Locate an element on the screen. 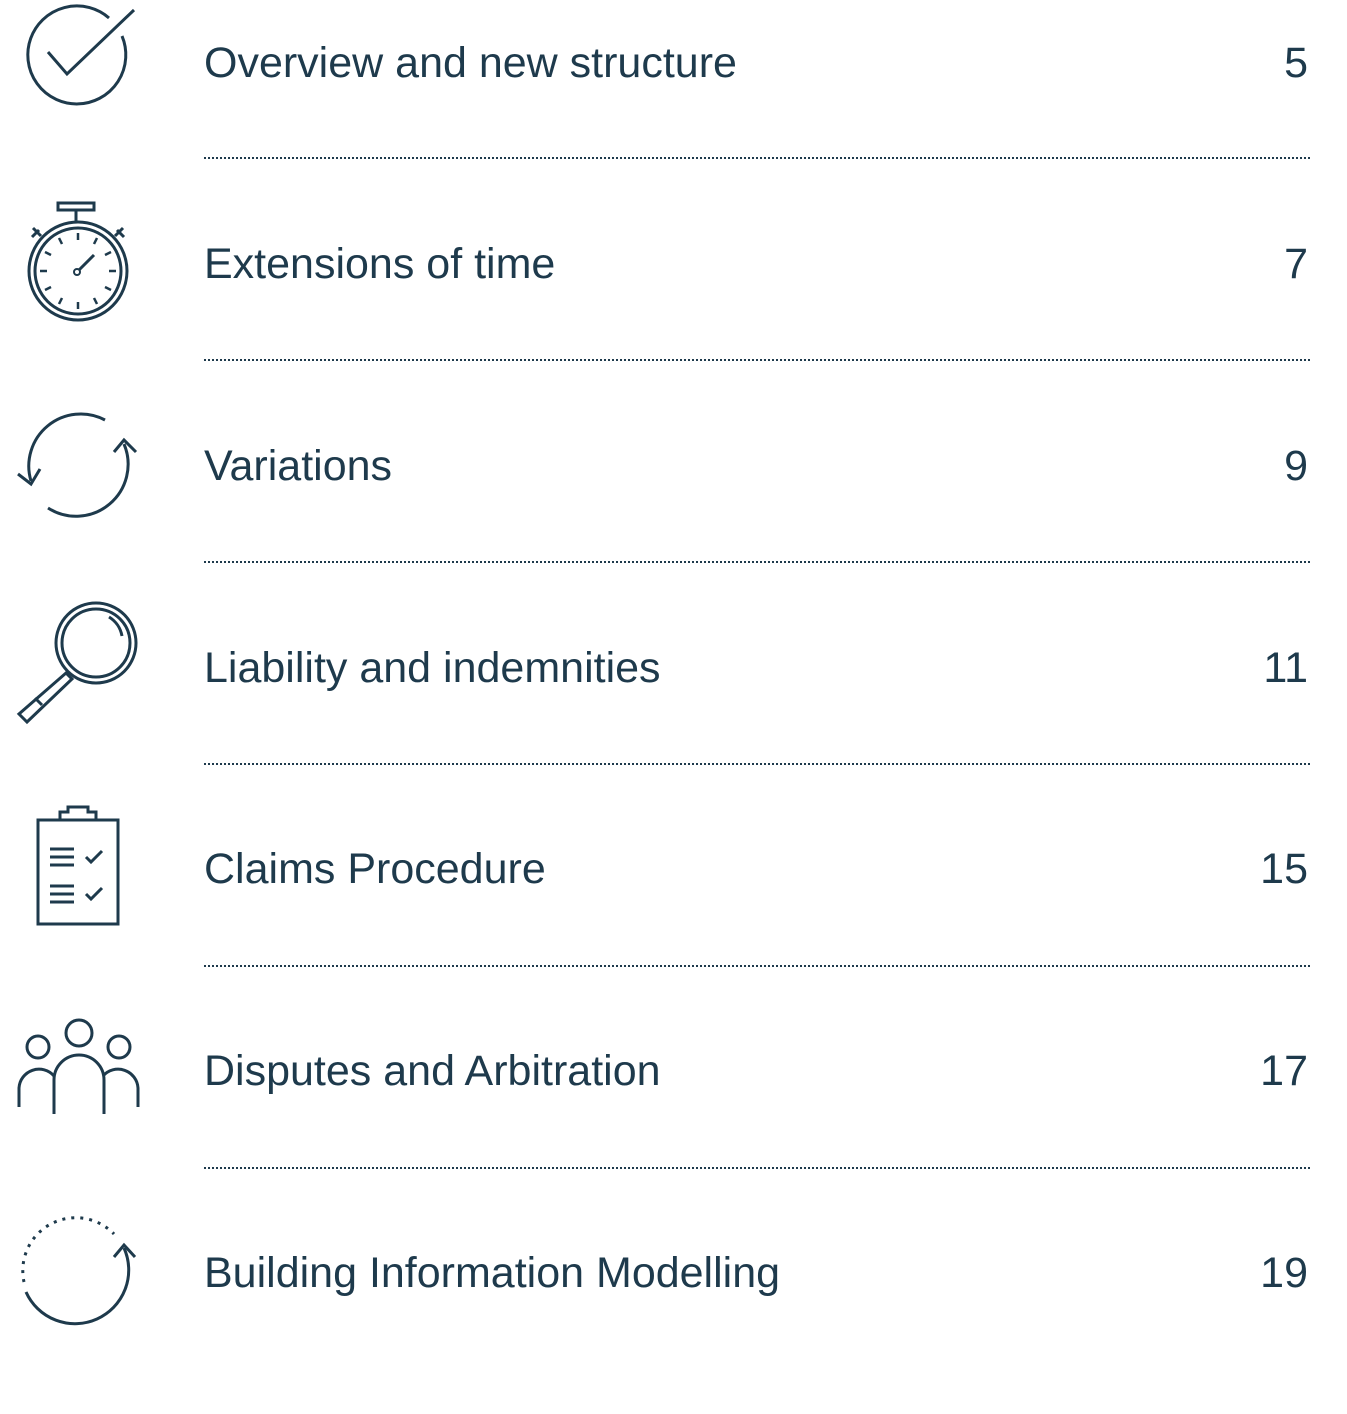 The height and width of the screenshot is (1414, 1347). toc-item-page-number: 19 is located at coordinates (1284, 1273).